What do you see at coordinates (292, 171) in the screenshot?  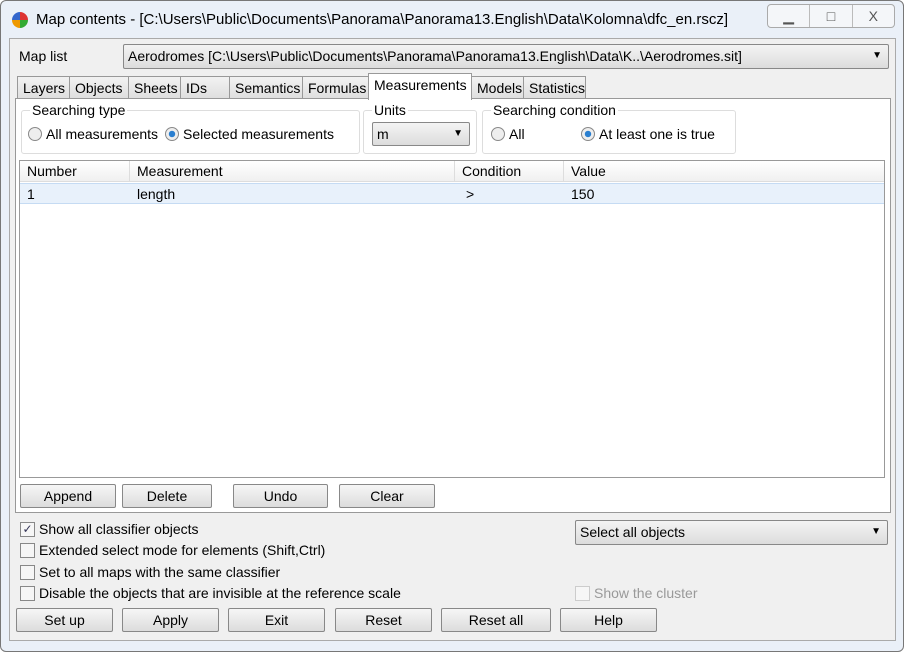 I see `column-header-measurement: Measurement` at bounding box center [292, 171].